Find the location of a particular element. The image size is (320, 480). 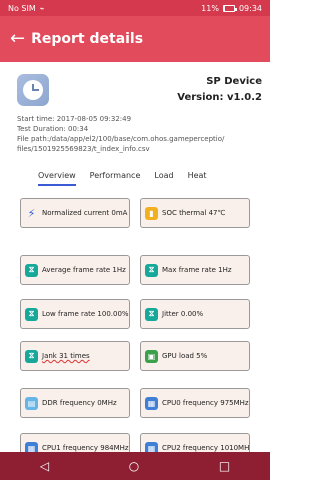

device-info: SP Device Version: v1.0.2 is located at coordinates (219, 90).